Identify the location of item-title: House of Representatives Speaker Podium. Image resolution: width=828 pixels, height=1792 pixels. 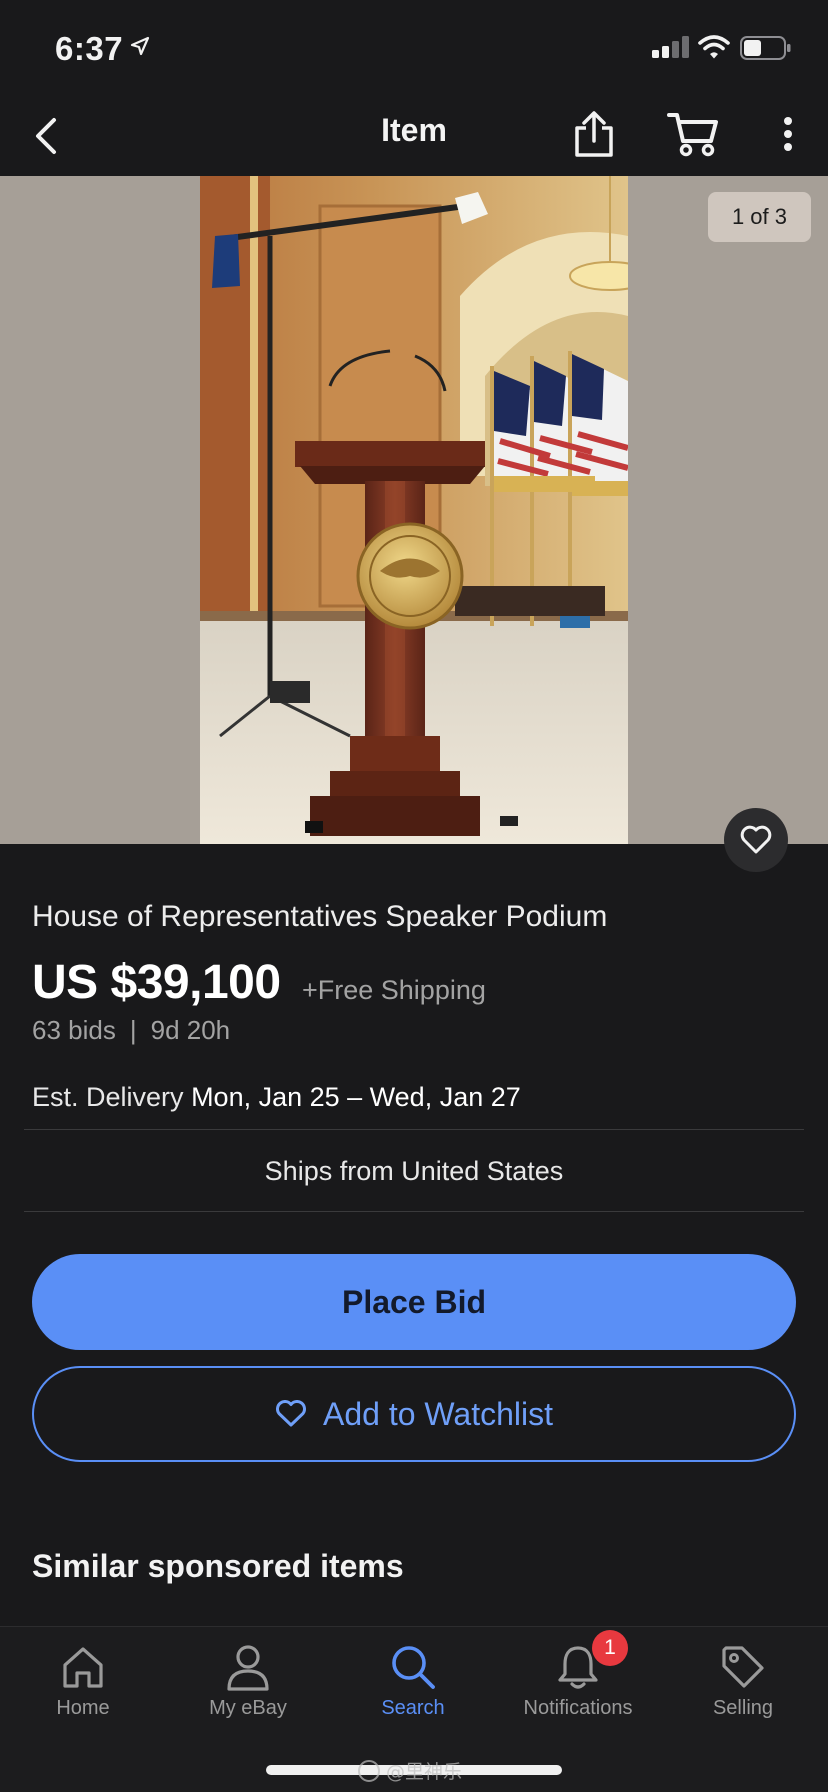
(320, 916).